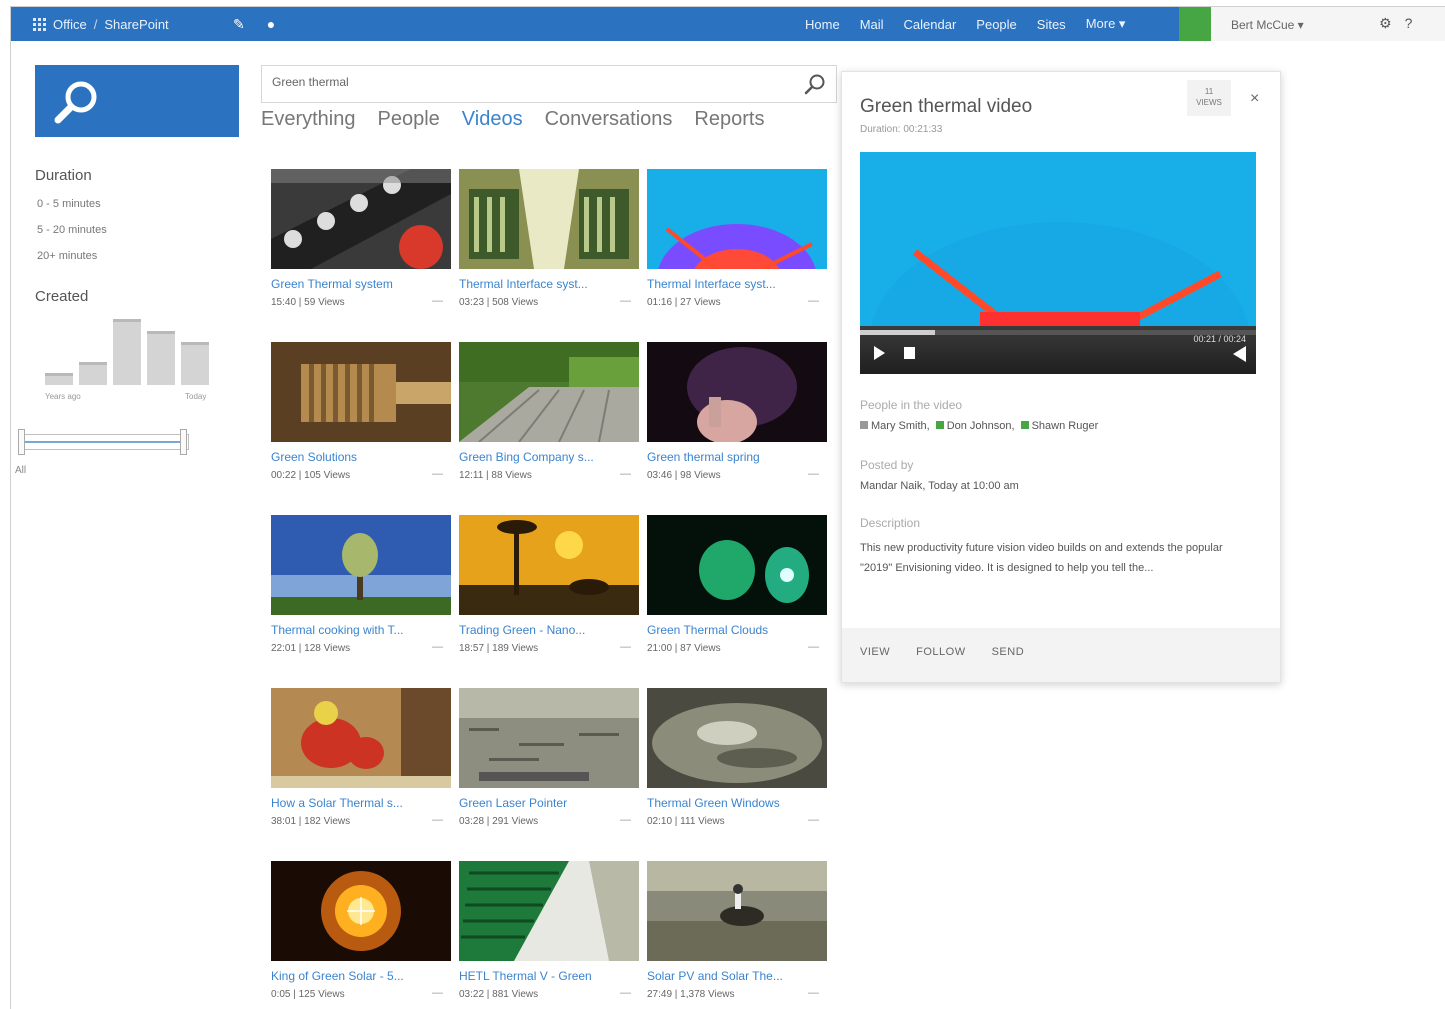  I want to click on video-result: Green Thermal Clouds 21:00 | 87 Views —, so click(737, 587).